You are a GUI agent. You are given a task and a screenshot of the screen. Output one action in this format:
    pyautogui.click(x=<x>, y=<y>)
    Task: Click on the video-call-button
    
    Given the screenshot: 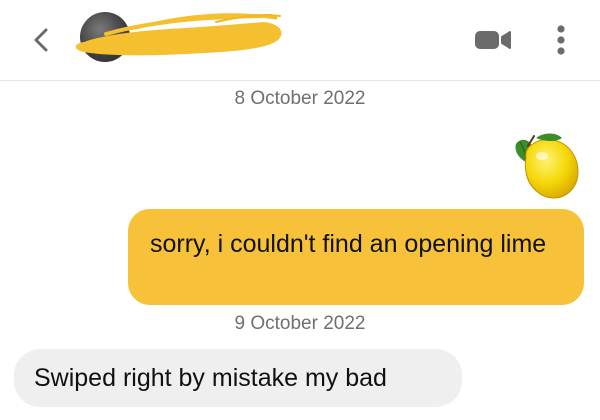 What is the action you would take?
    pyautogui.click(x=493, y=40)
    